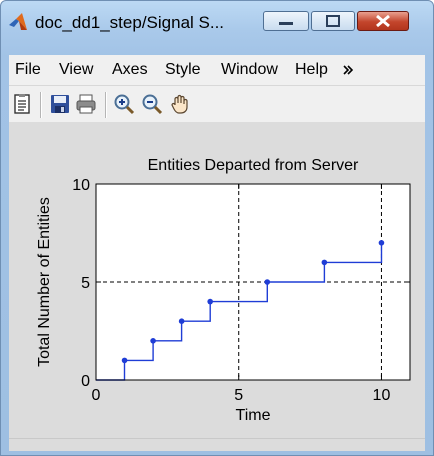 The image size is (434, 456). I want to click on maximize-icon, so click(333, 21).